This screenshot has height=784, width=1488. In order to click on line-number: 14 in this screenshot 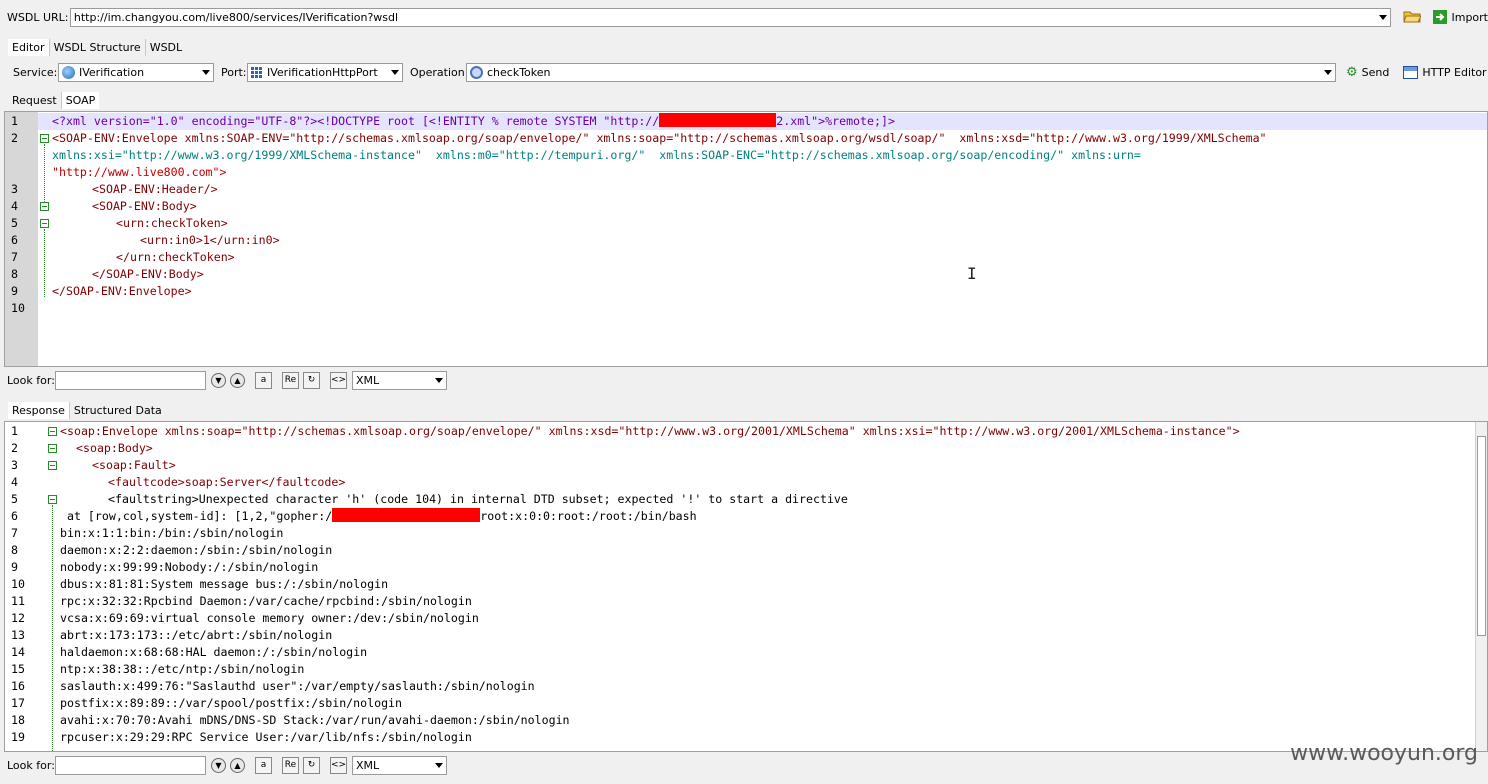, I will do `click(18, 652)`.